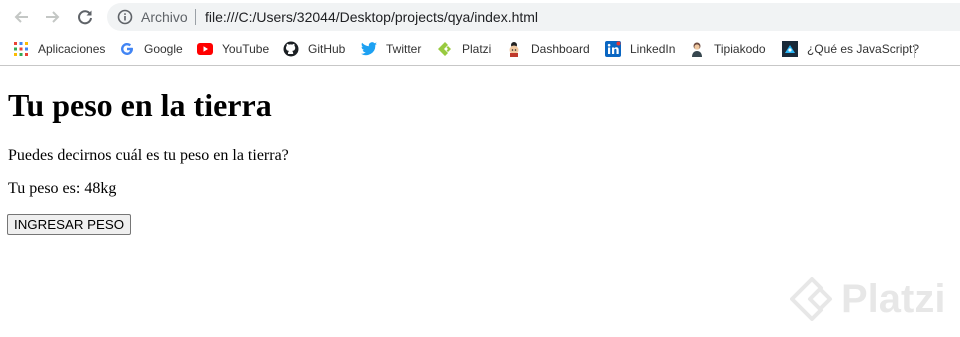 This screenshot has width=960, height=337. I want to click on bookmark-label: Platzi, so click(477, 49).